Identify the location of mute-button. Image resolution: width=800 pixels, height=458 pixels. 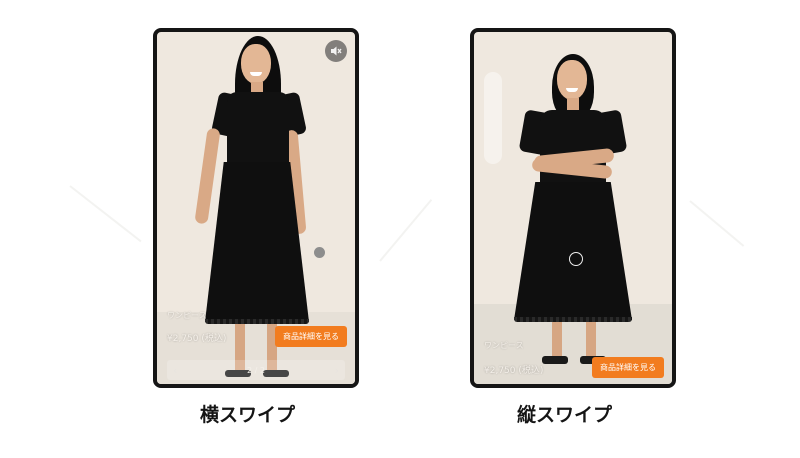
(336, 51).